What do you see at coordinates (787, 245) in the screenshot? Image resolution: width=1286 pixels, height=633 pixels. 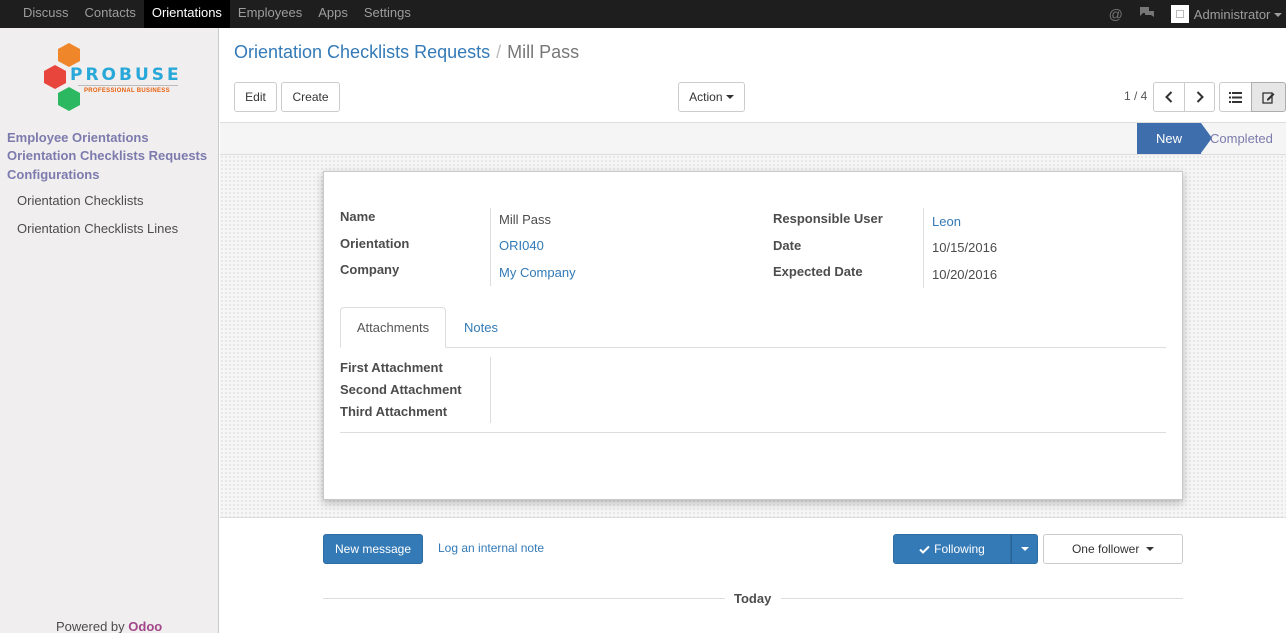 I see `date-label: Date` at bounding box center [787, 245].